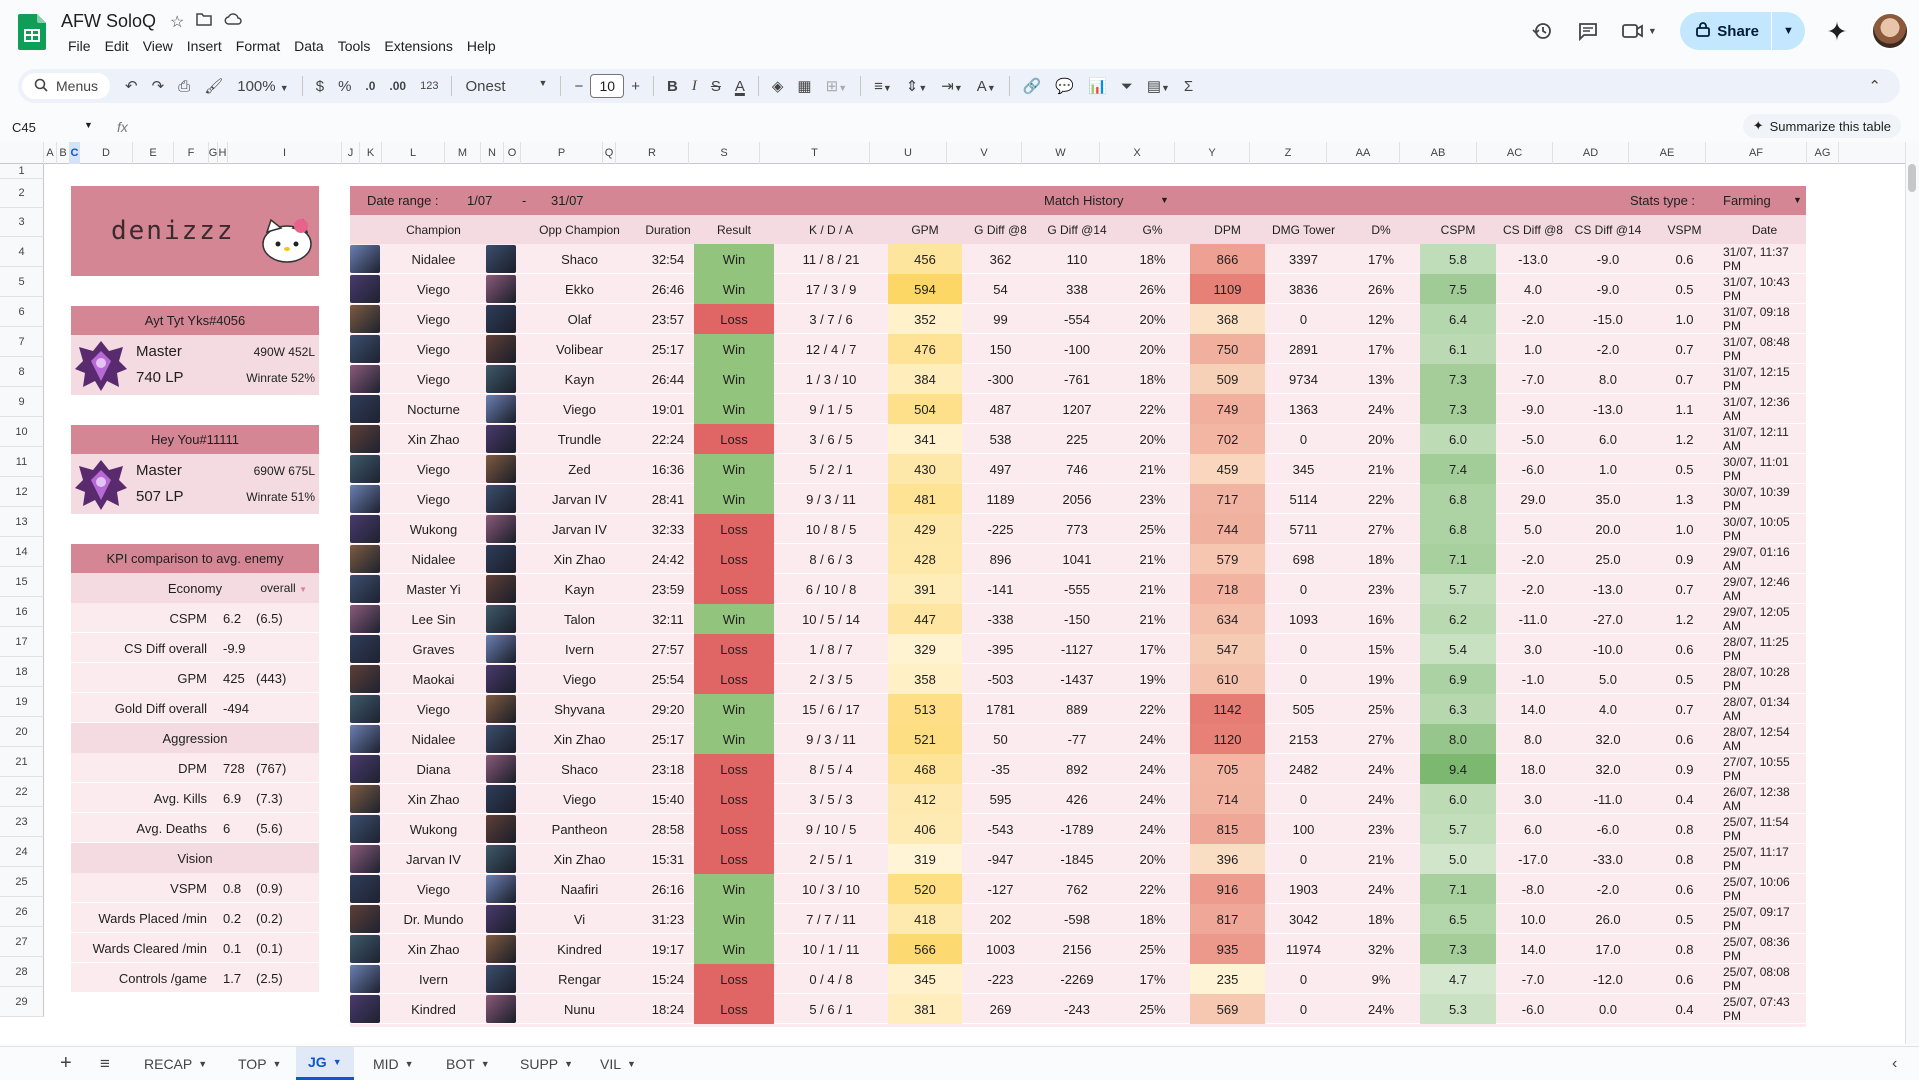 This screenshot has width=1919, height=1080. I want to click on menu-tools: Tools, so click(354, 46).